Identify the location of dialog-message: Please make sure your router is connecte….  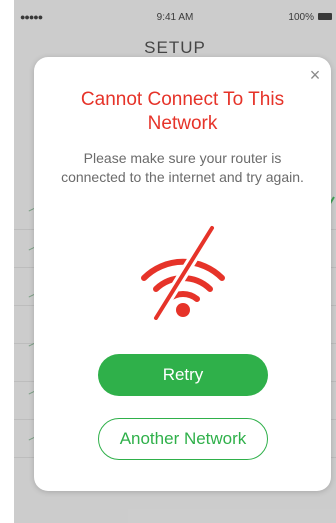
(182, 167).